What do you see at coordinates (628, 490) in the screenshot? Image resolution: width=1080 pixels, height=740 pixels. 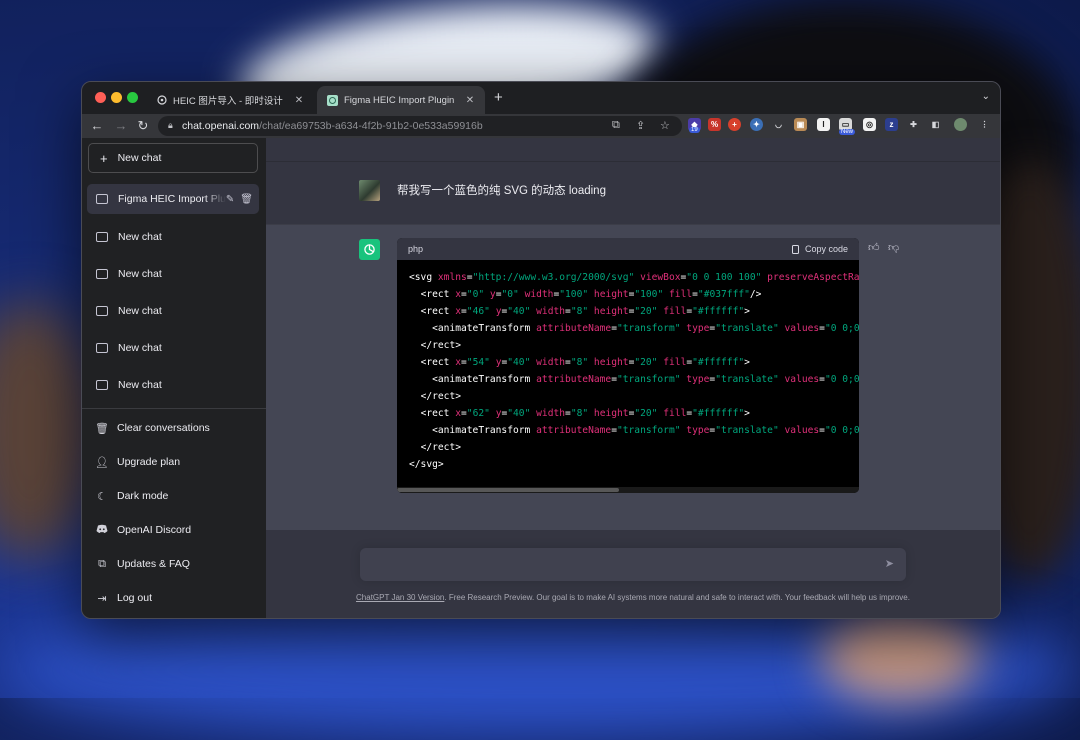 I see `code-horizontal-scrollbar` at bounding box center [628, 490].